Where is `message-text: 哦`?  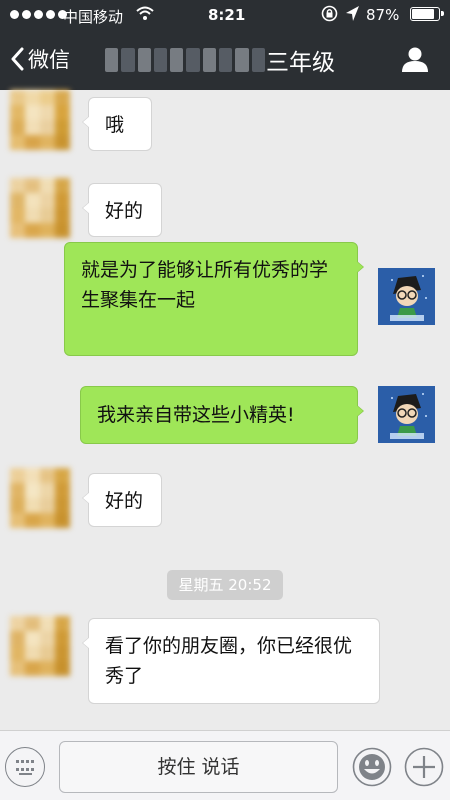 message-text: 哦 is located at coordinates (115, 125).